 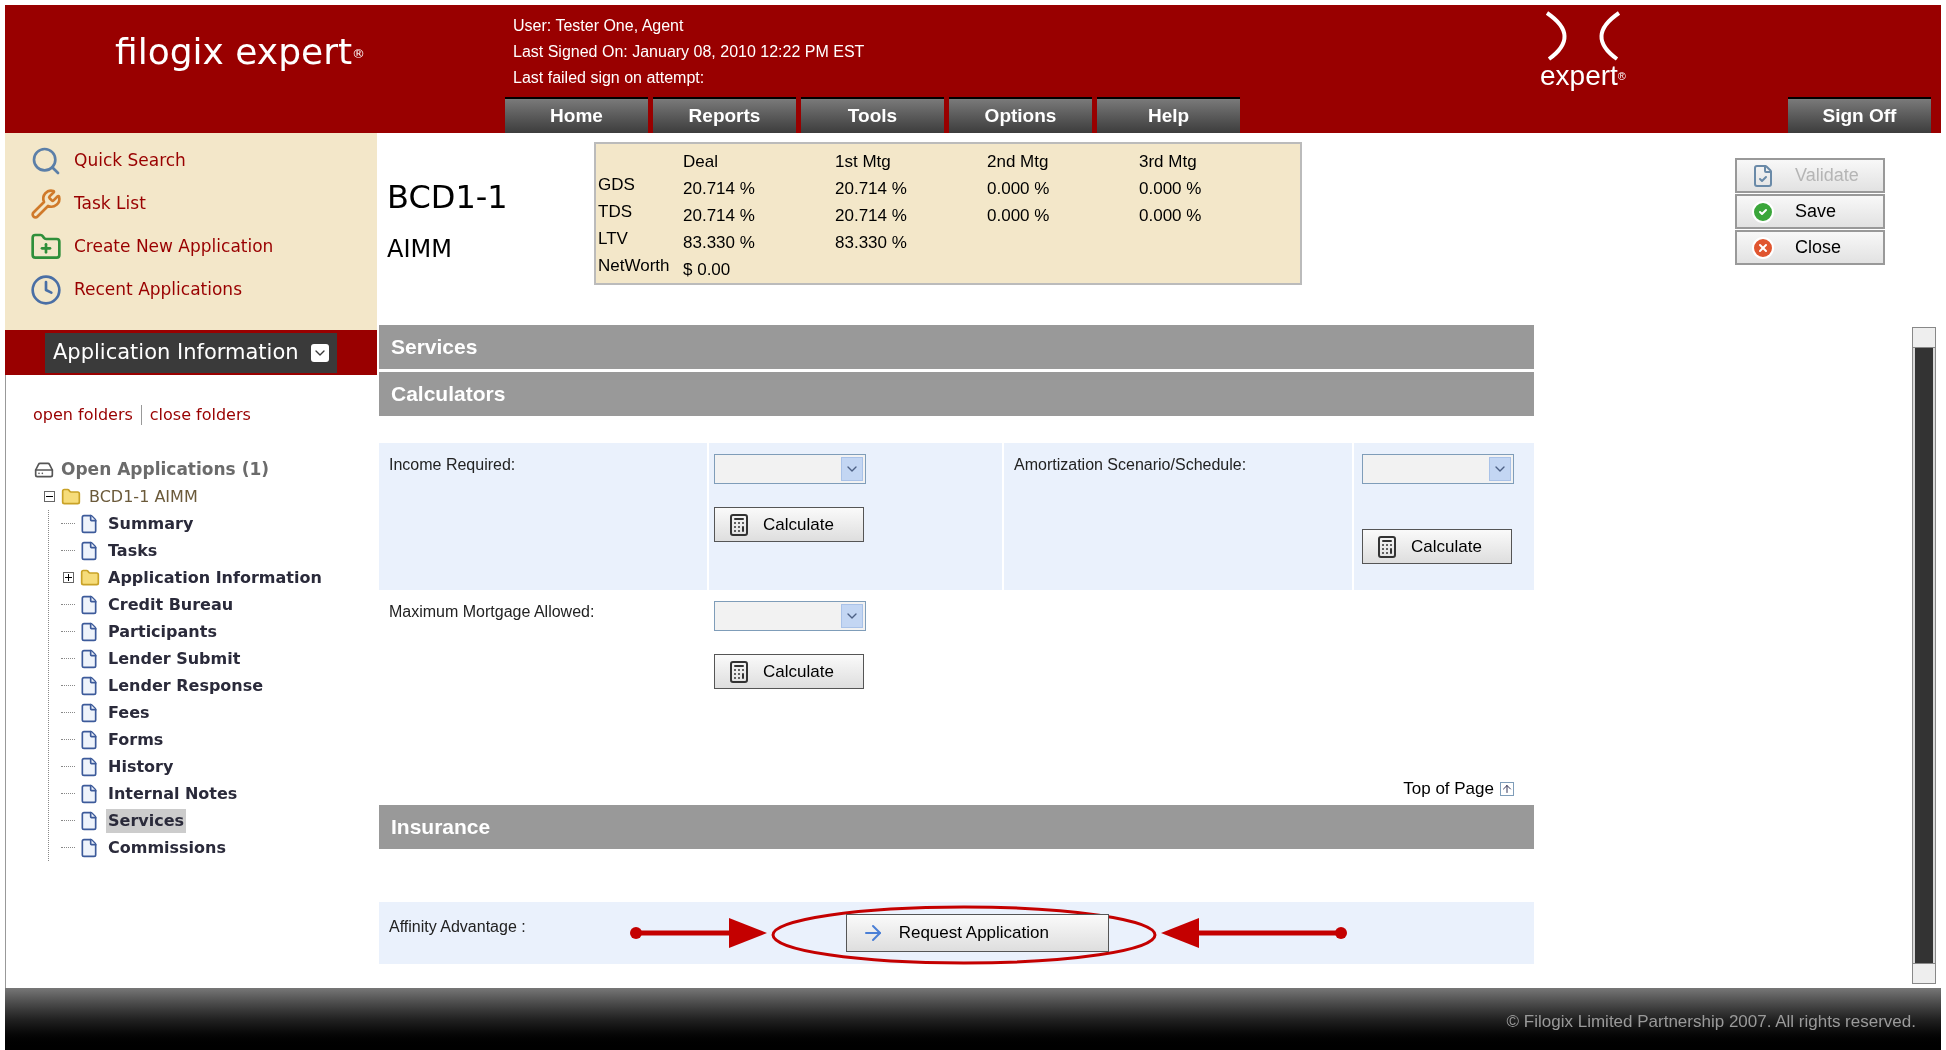 What do you see at coordinates (872, 115) in the screenshot?
I see `nav-tab: Tools` at bounding box center [872, 115].